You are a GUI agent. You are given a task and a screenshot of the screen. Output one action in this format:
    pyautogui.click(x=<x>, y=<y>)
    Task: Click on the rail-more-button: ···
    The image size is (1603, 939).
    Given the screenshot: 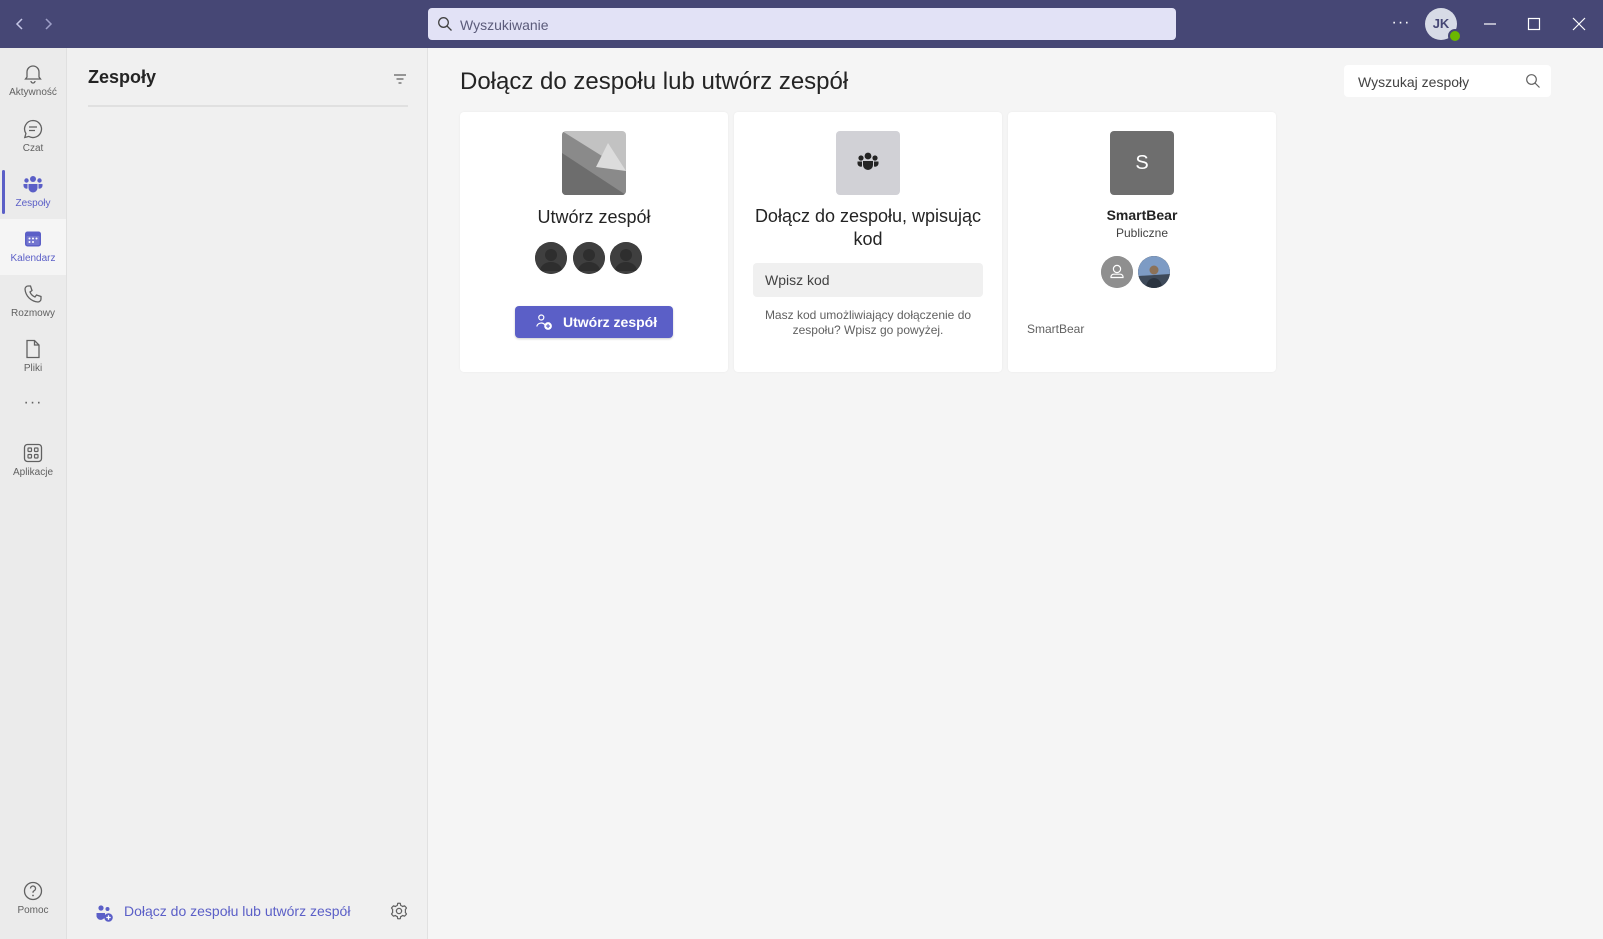 What is the action you would take?
    pyautogui.click(x=33, y=403)
    